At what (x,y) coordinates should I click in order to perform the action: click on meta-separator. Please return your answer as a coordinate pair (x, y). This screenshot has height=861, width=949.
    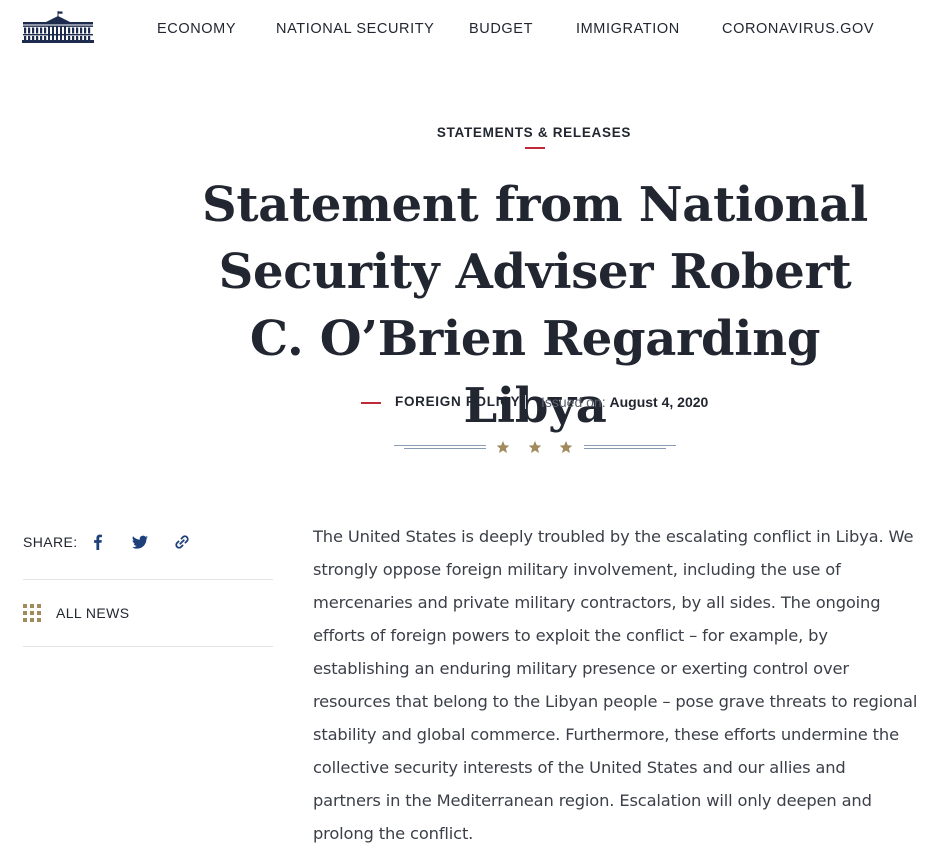
    Looking at the image, I should click on (525, 402).